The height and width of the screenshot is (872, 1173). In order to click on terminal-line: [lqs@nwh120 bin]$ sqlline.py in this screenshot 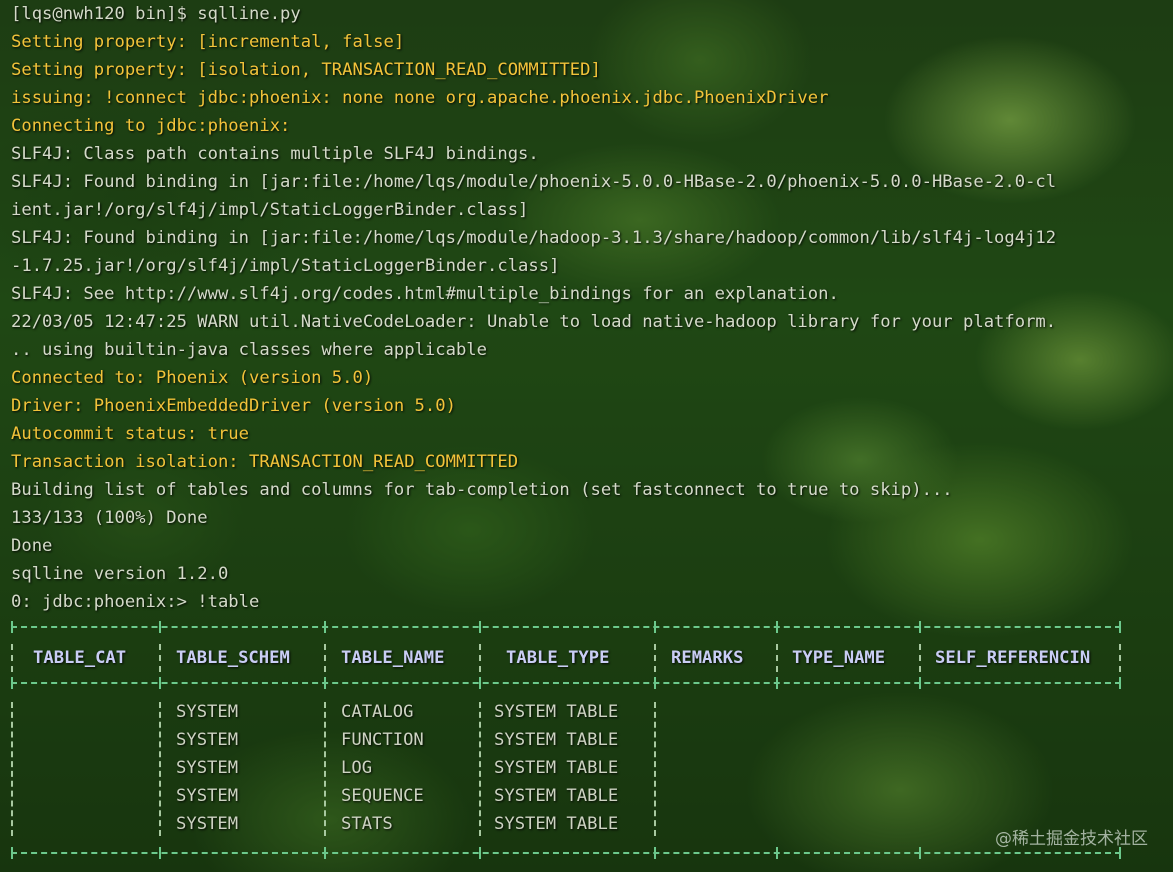, I will do `click(156, 14)`.